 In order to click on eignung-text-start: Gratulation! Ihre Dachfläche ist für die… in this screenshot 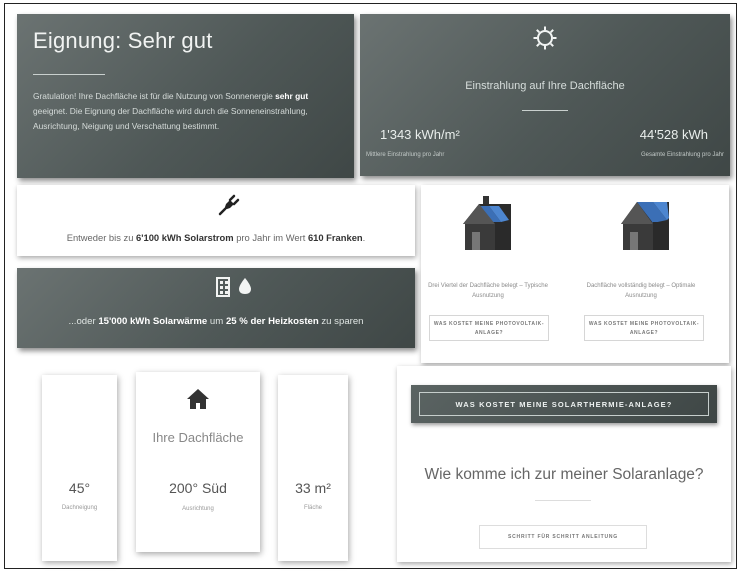, I will do `click(153, 96)`.